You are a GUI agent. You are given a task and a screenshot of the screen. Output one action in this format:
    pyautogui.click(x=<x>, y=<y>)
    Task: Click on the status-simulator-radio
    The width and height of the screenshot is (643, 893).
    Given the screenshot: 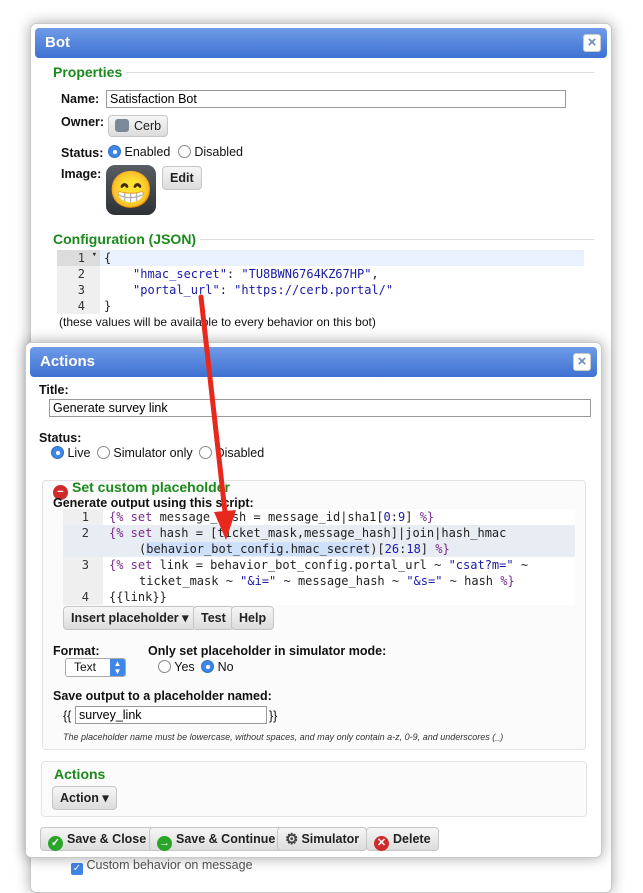 What is the action you would take?
    pyautogui.click(x=103, y=452)
    